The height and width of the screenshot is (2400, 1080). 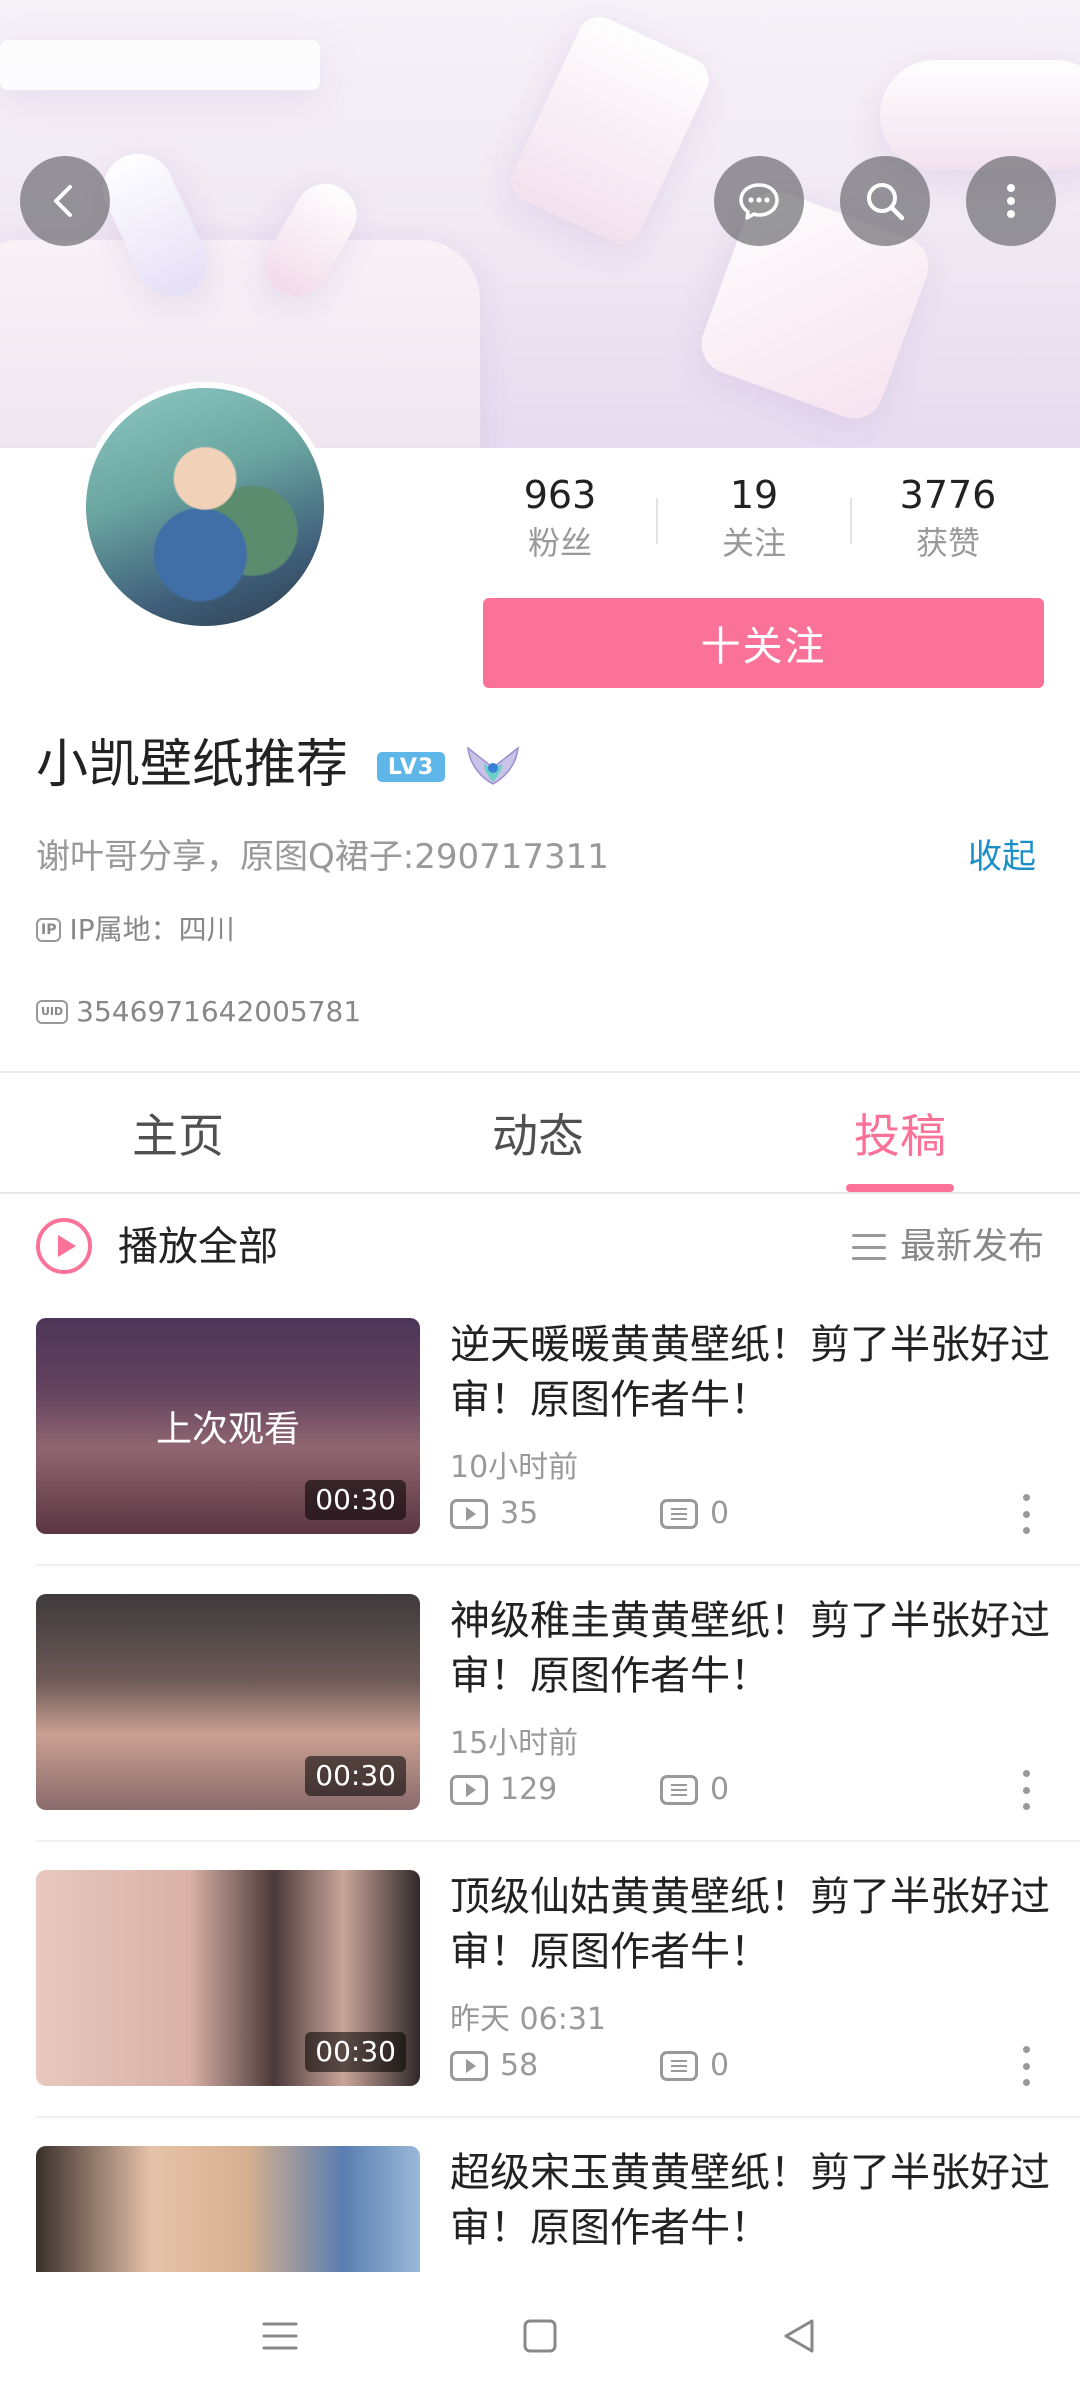 What do you see at coordinates (49, 930) in the screenshot?
I see `ip-tag-icon: IP` at bounding box center [49, 930].